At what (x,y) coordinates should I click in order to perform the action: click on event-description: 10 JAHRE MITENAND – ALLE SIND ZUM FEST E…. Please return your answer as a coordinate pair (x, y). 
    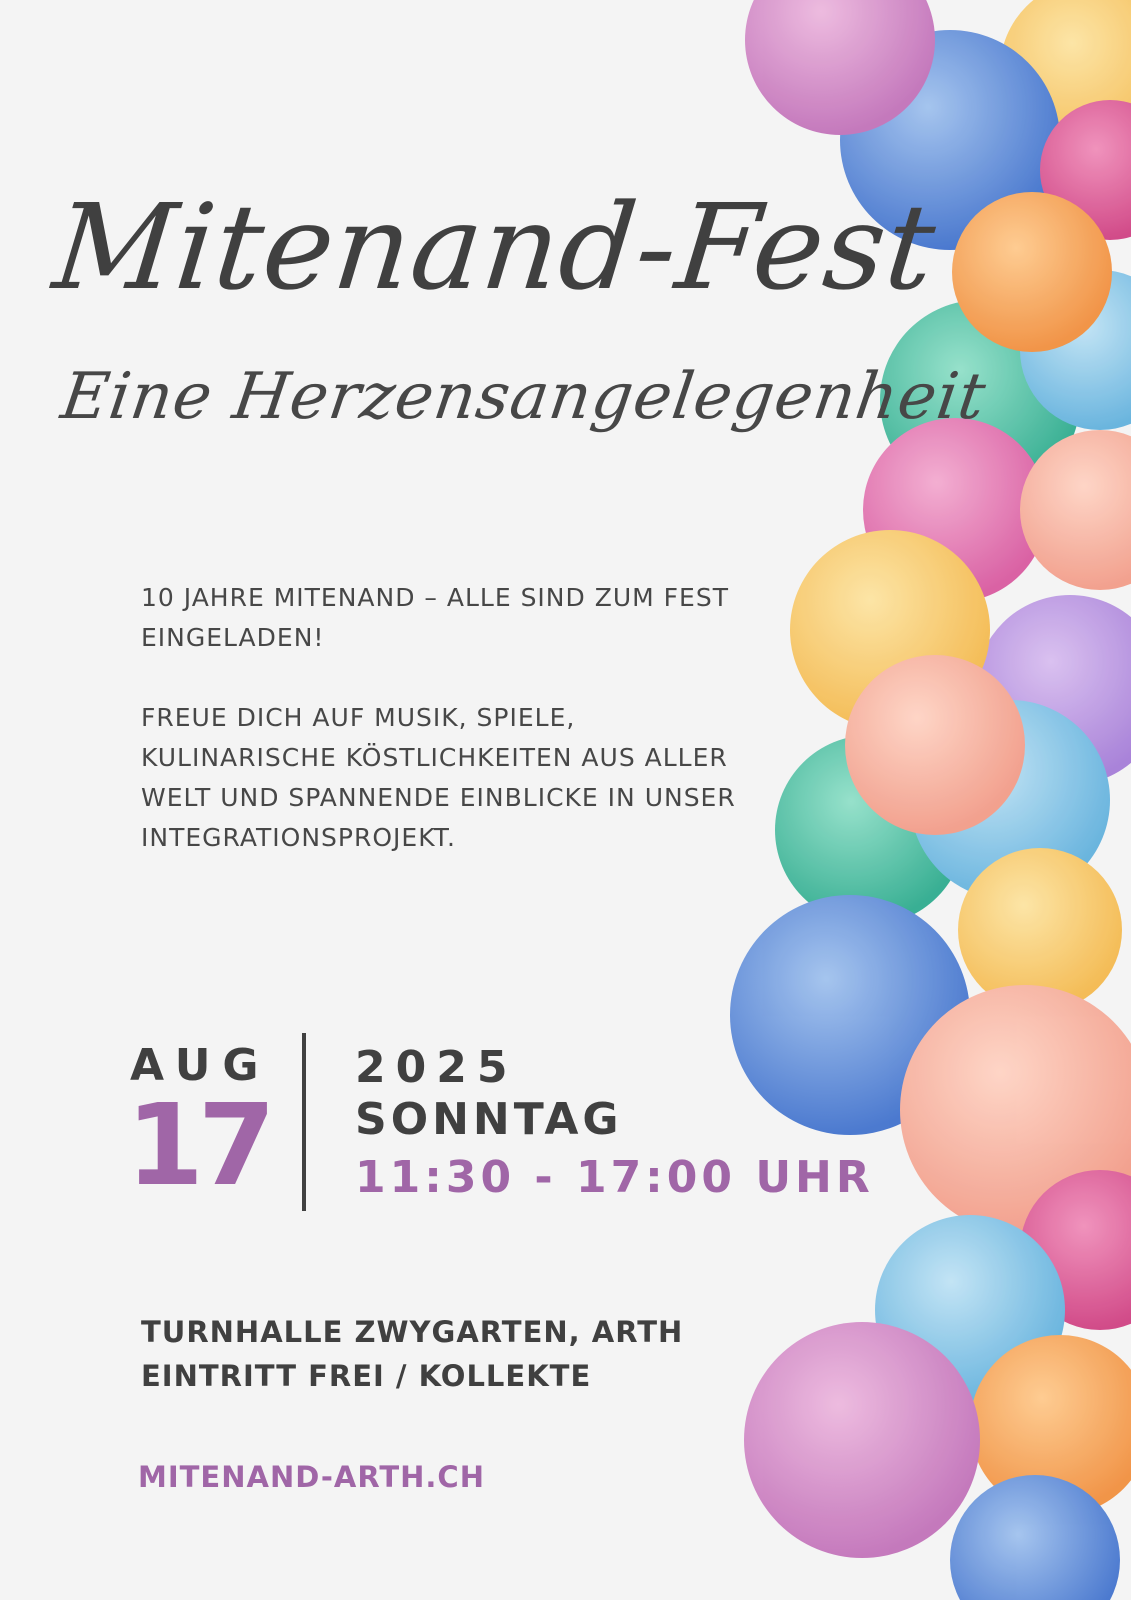
    Looking at the image, I should click on (451, 738).